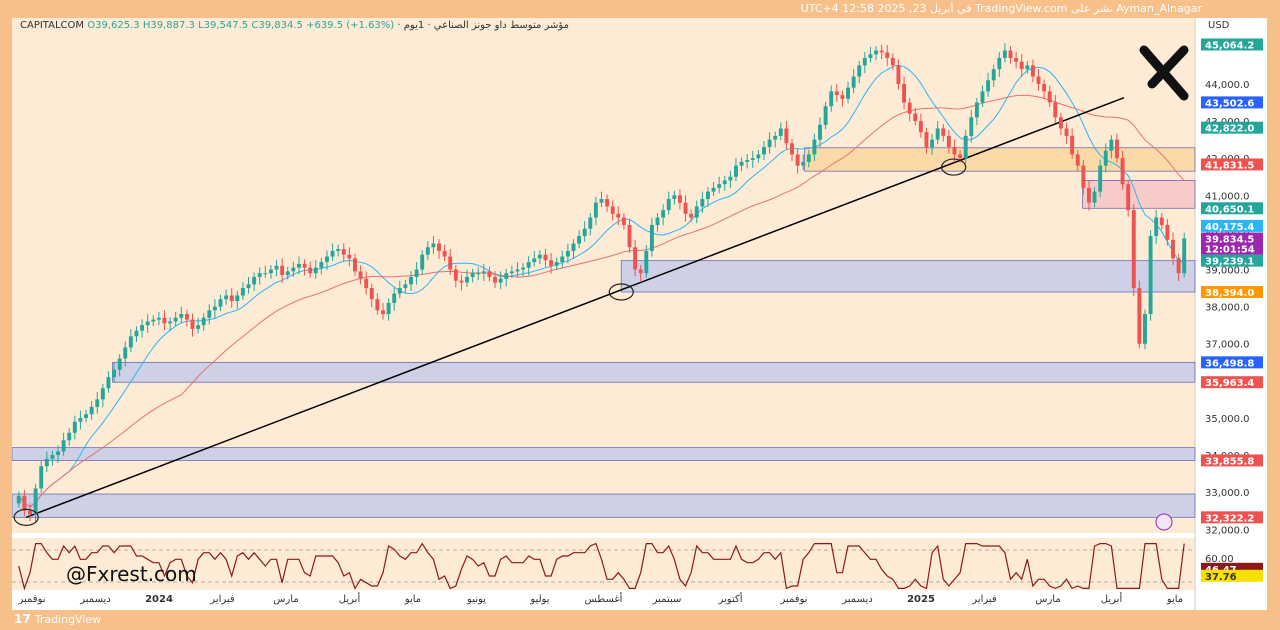 The height and width of the screenshot is (630, 1280). What do you see at coordinates (793, 599) in the screenshot?
I see `x-tick-label-12: نوفمبر` at bounding box center [793, 599].